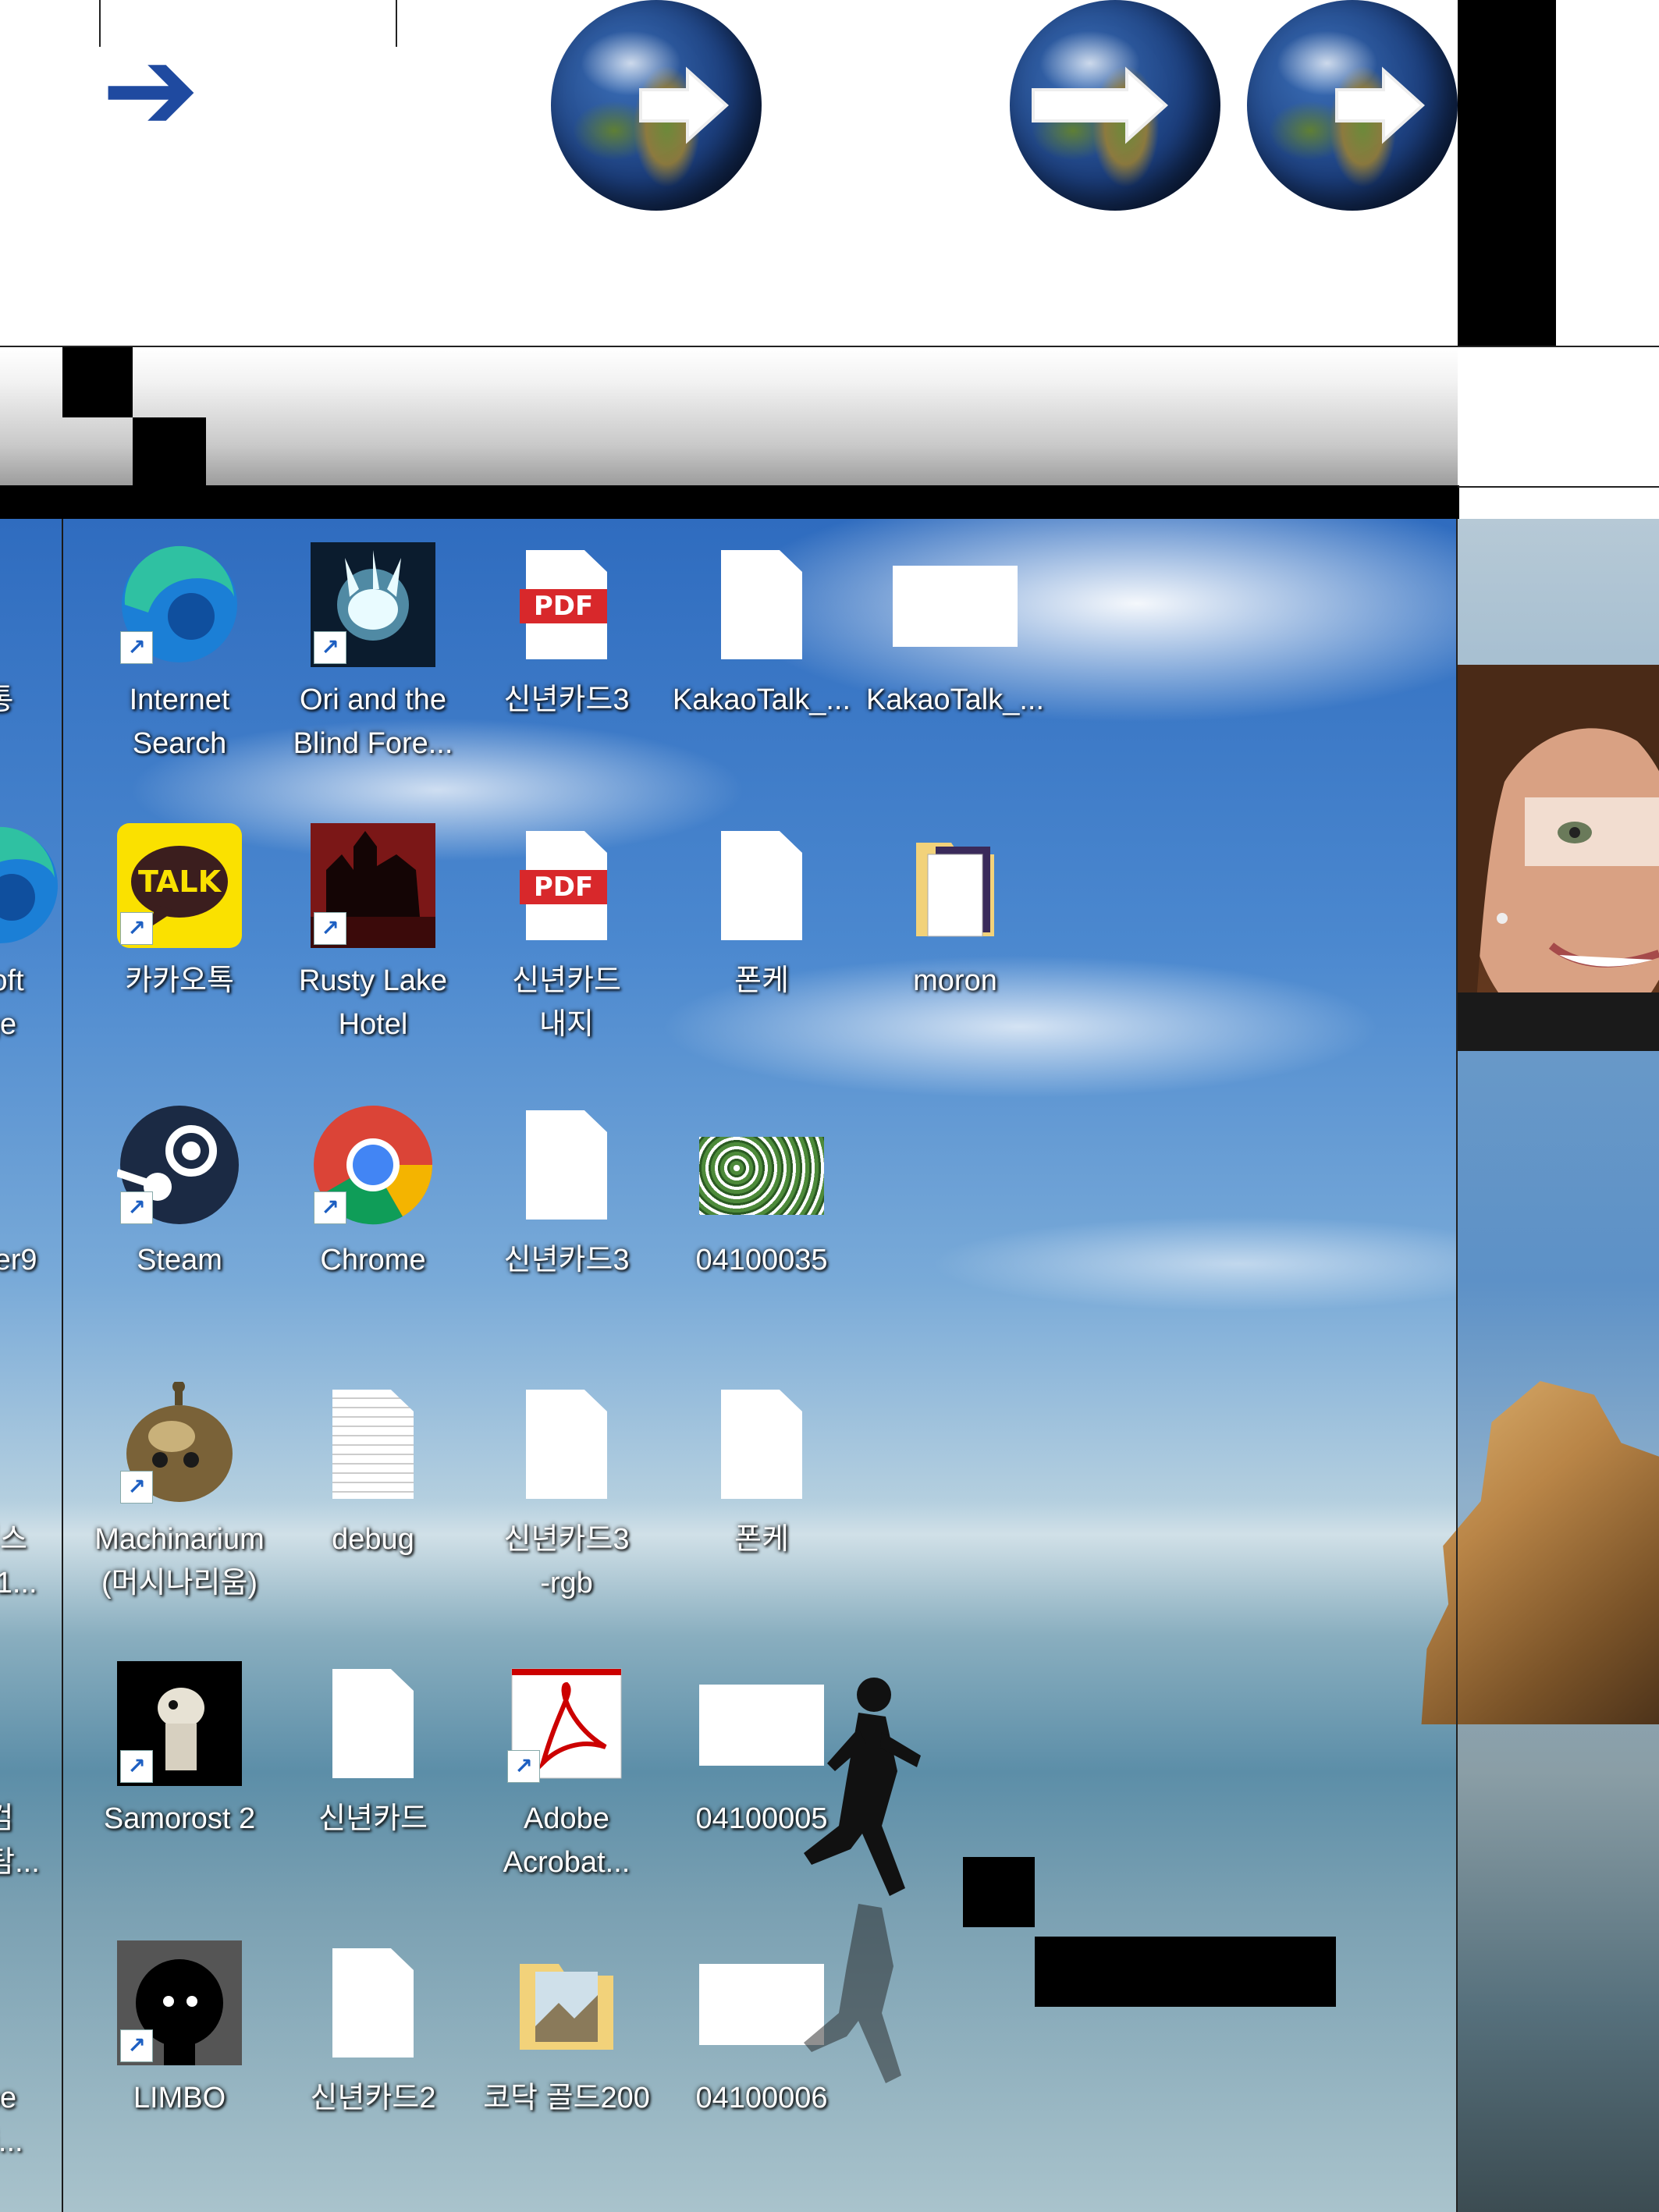  Describe the element at coordinates (179, 659) in the screenshot. I see `desktop-icon-internet-search: ↗ Internet Search` at that location.